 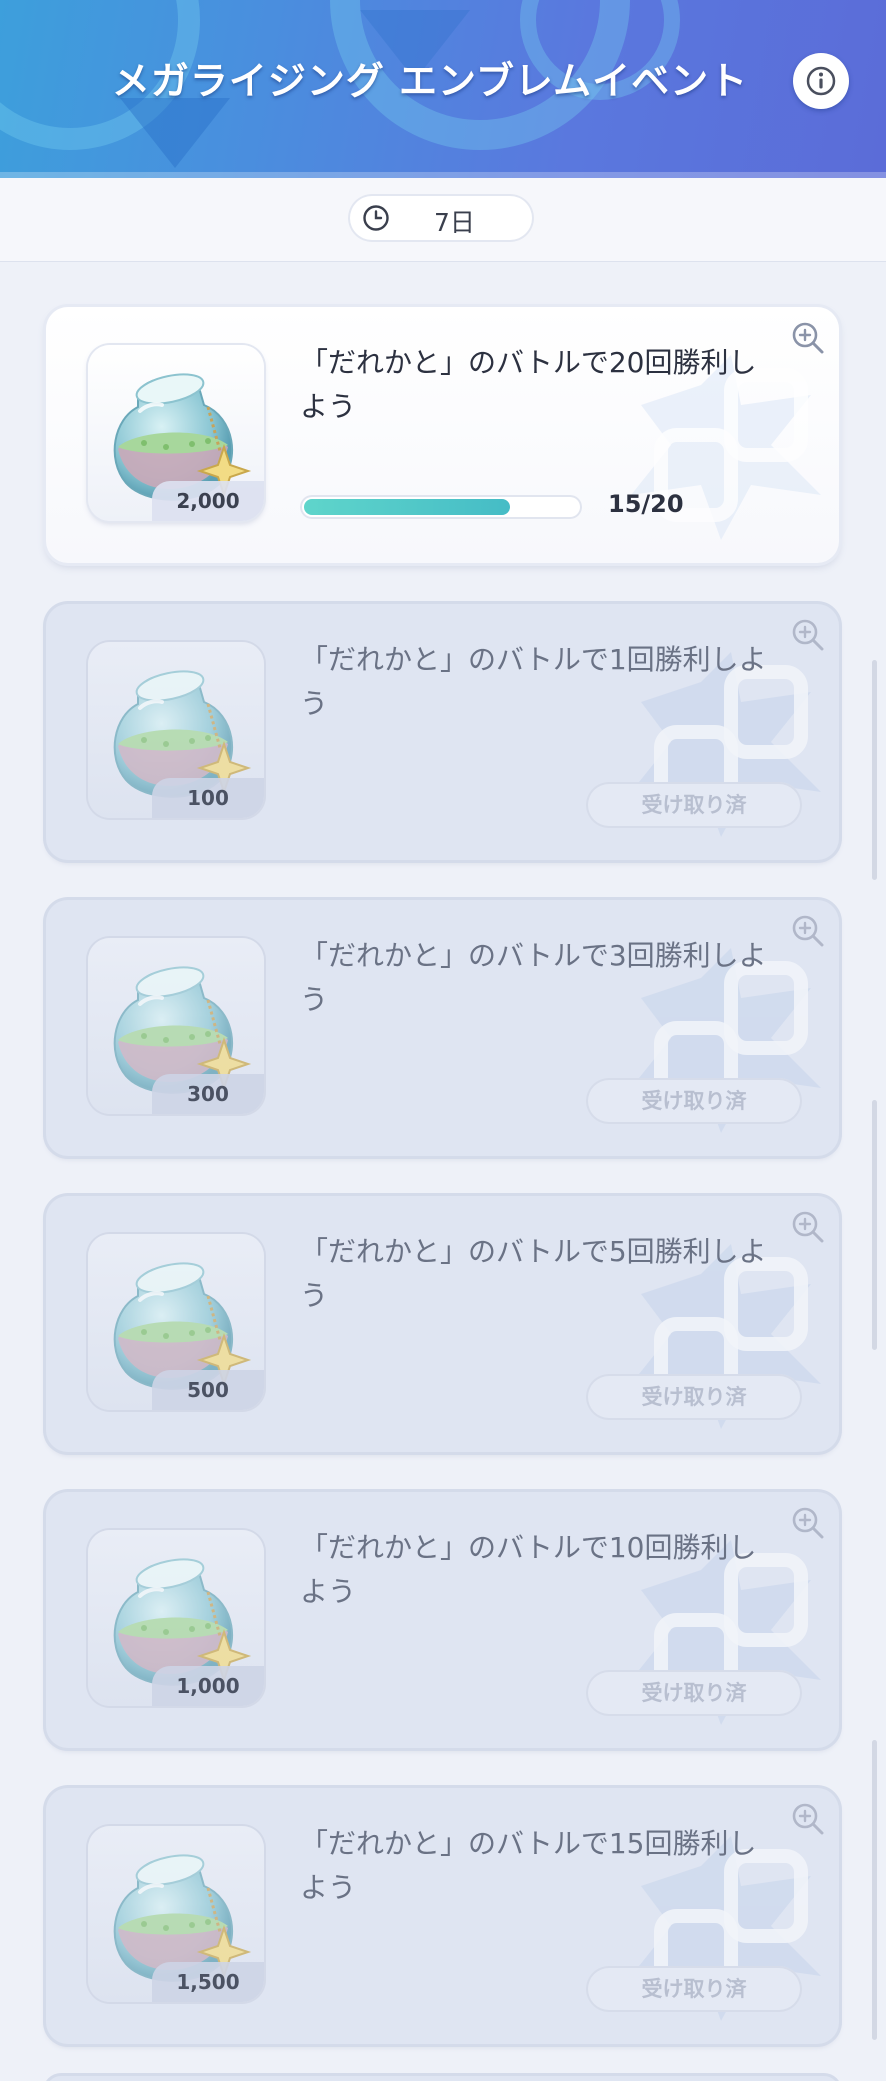 What do you see at coordinates (528, 1865) in the screenshot?
I see `mission-description: 「だれかと」のバトルで15回勝利しよう` at bounding box center [528, 1865].